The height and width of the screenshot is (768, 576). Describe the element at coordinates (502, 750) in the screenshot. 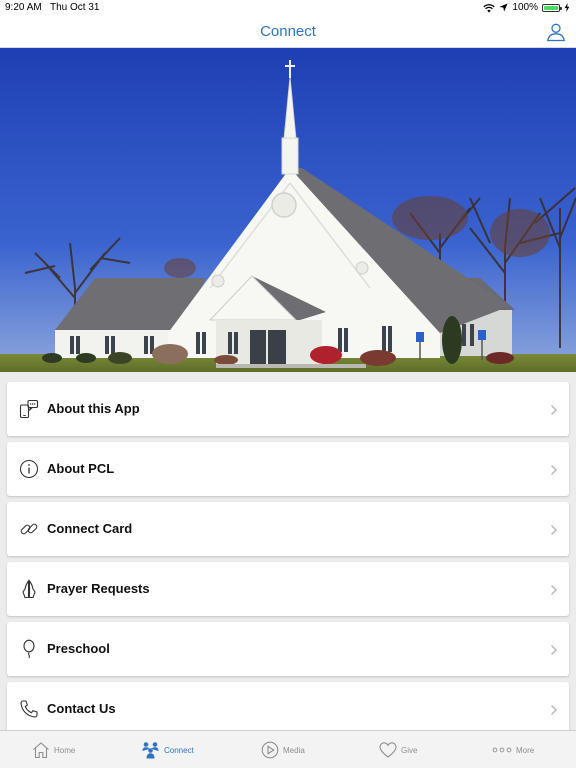

I see `more-dots-icon` at that location.